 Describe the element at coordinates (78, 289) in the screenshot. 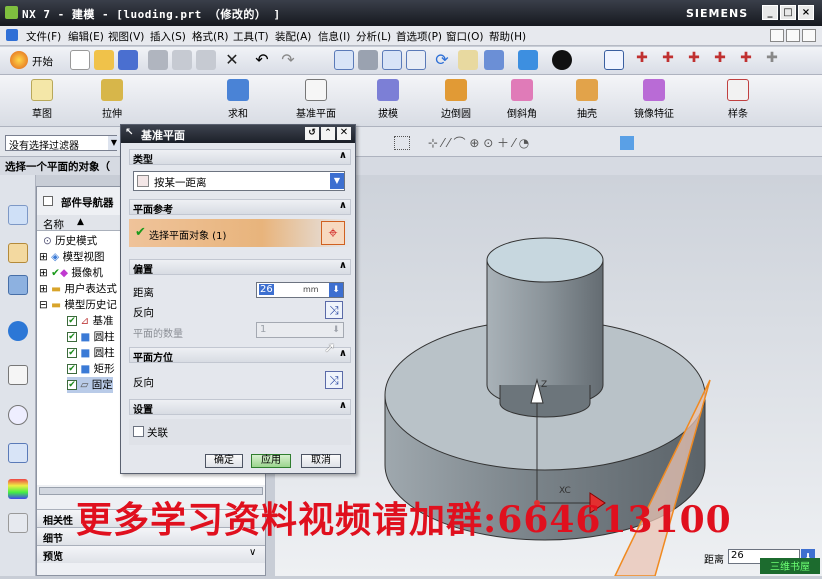

I see `tree-item-user-expressions: ⊞ ▬ 用户表达式` at that location.